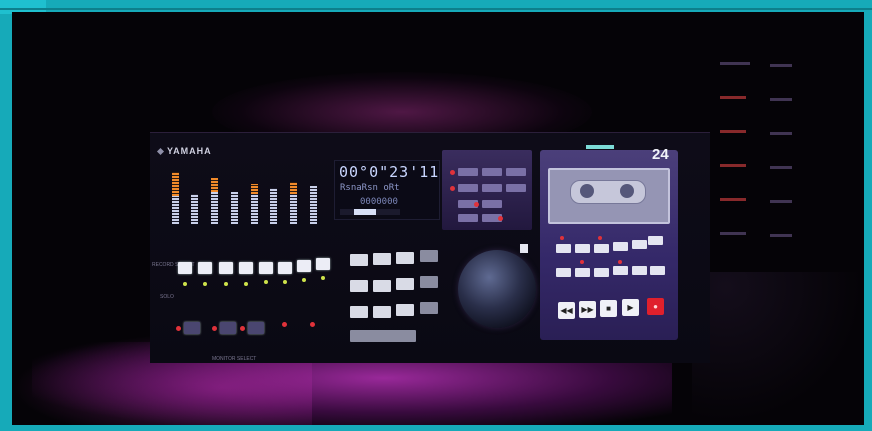 This screenshot has height=431, width=872. What do you see at coordinates (600, 147) in the screenshot?
I see `power-indicator` at bounding box center [600, 147].